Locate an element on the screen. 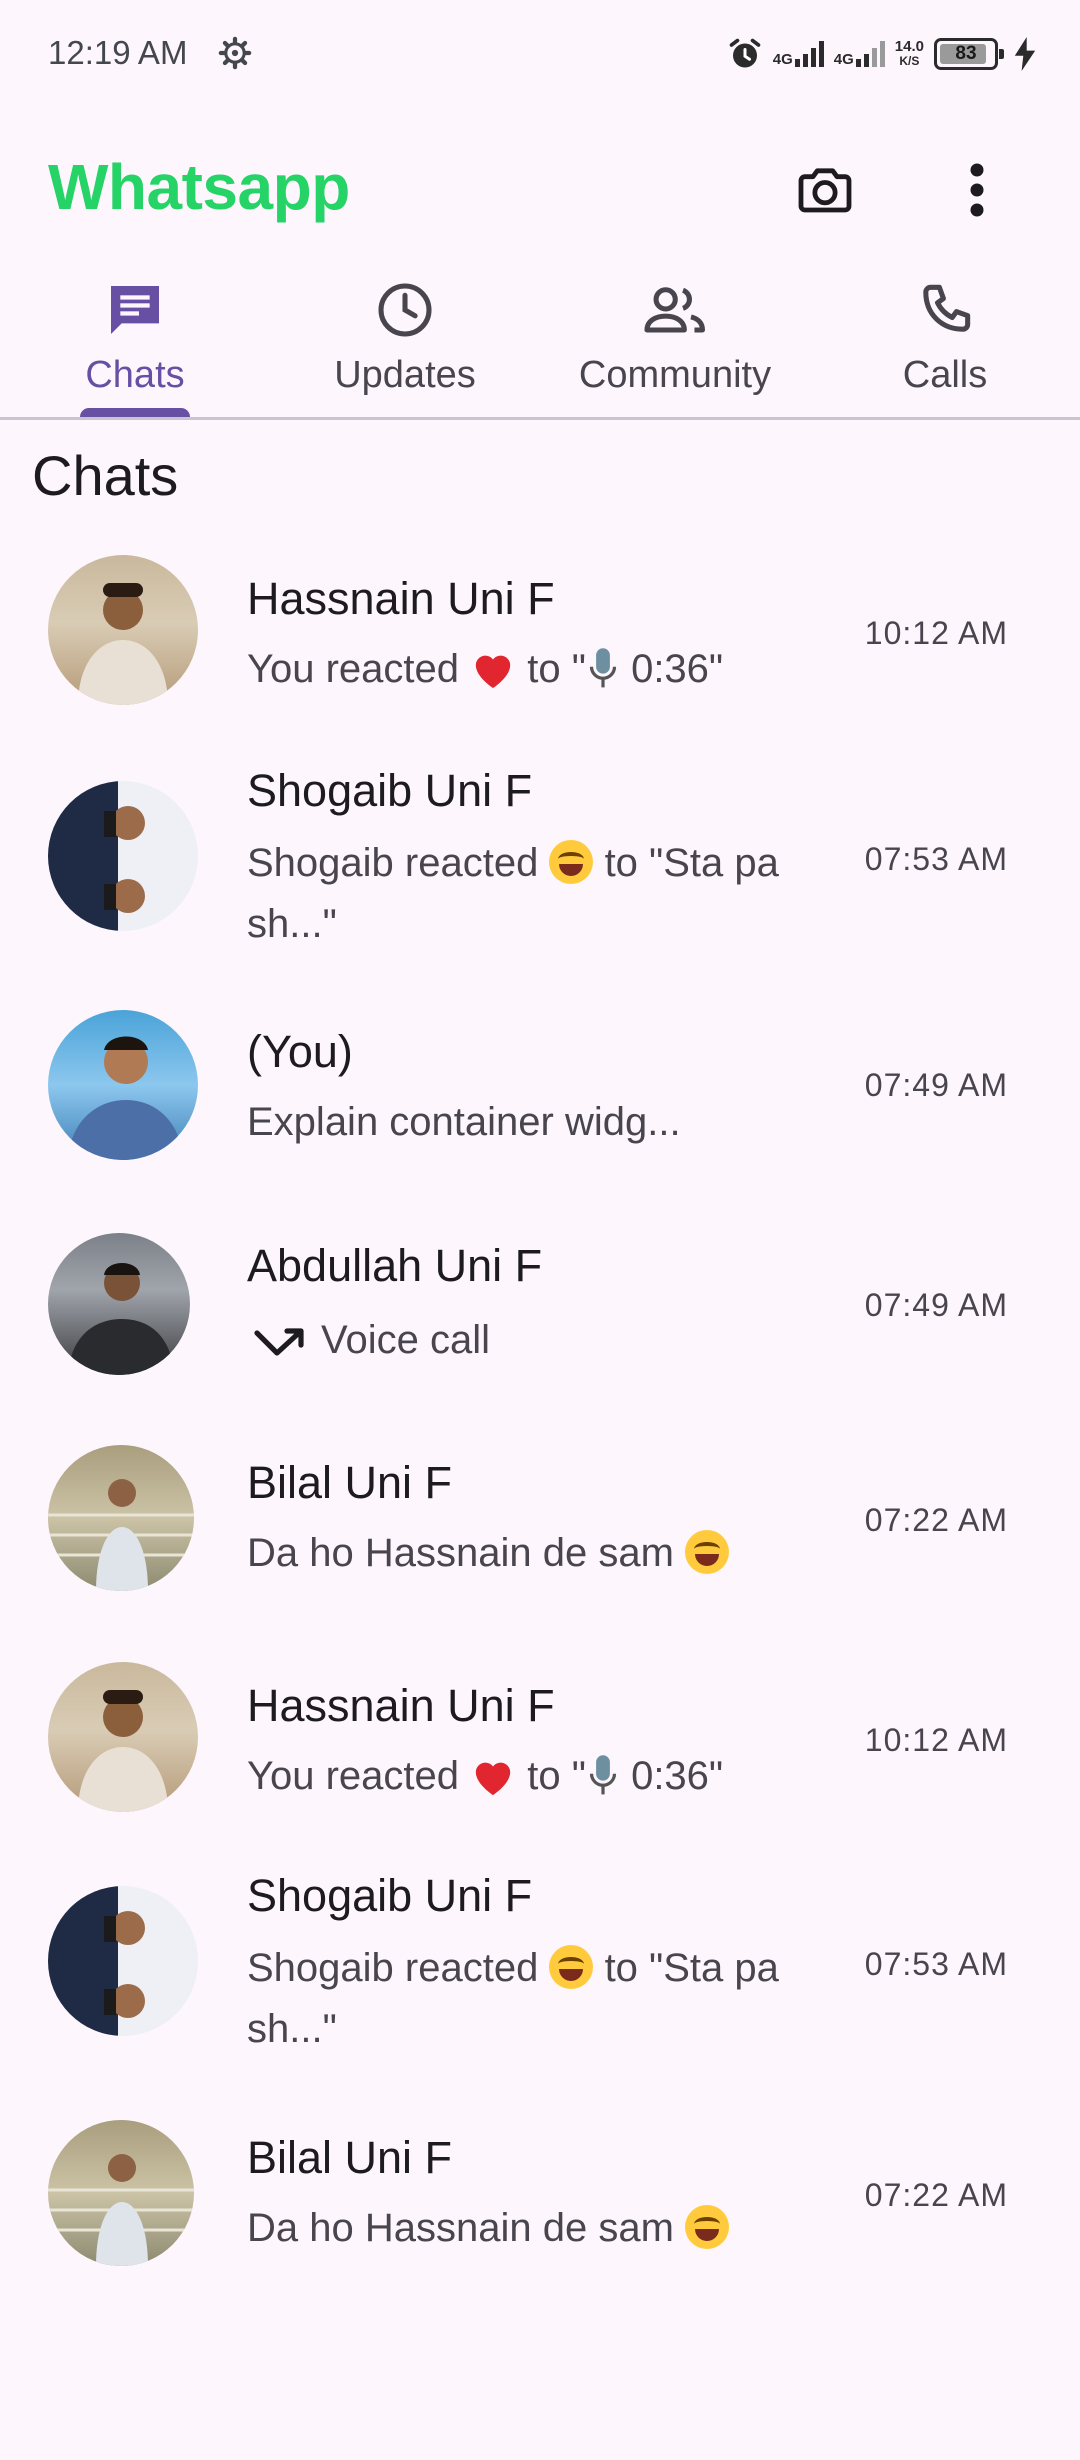 The height and width of the screenshot is (2460, 1080). chat-item: (You) Explain container widg... 07:49 AM is located at coordinates (540, 1090).